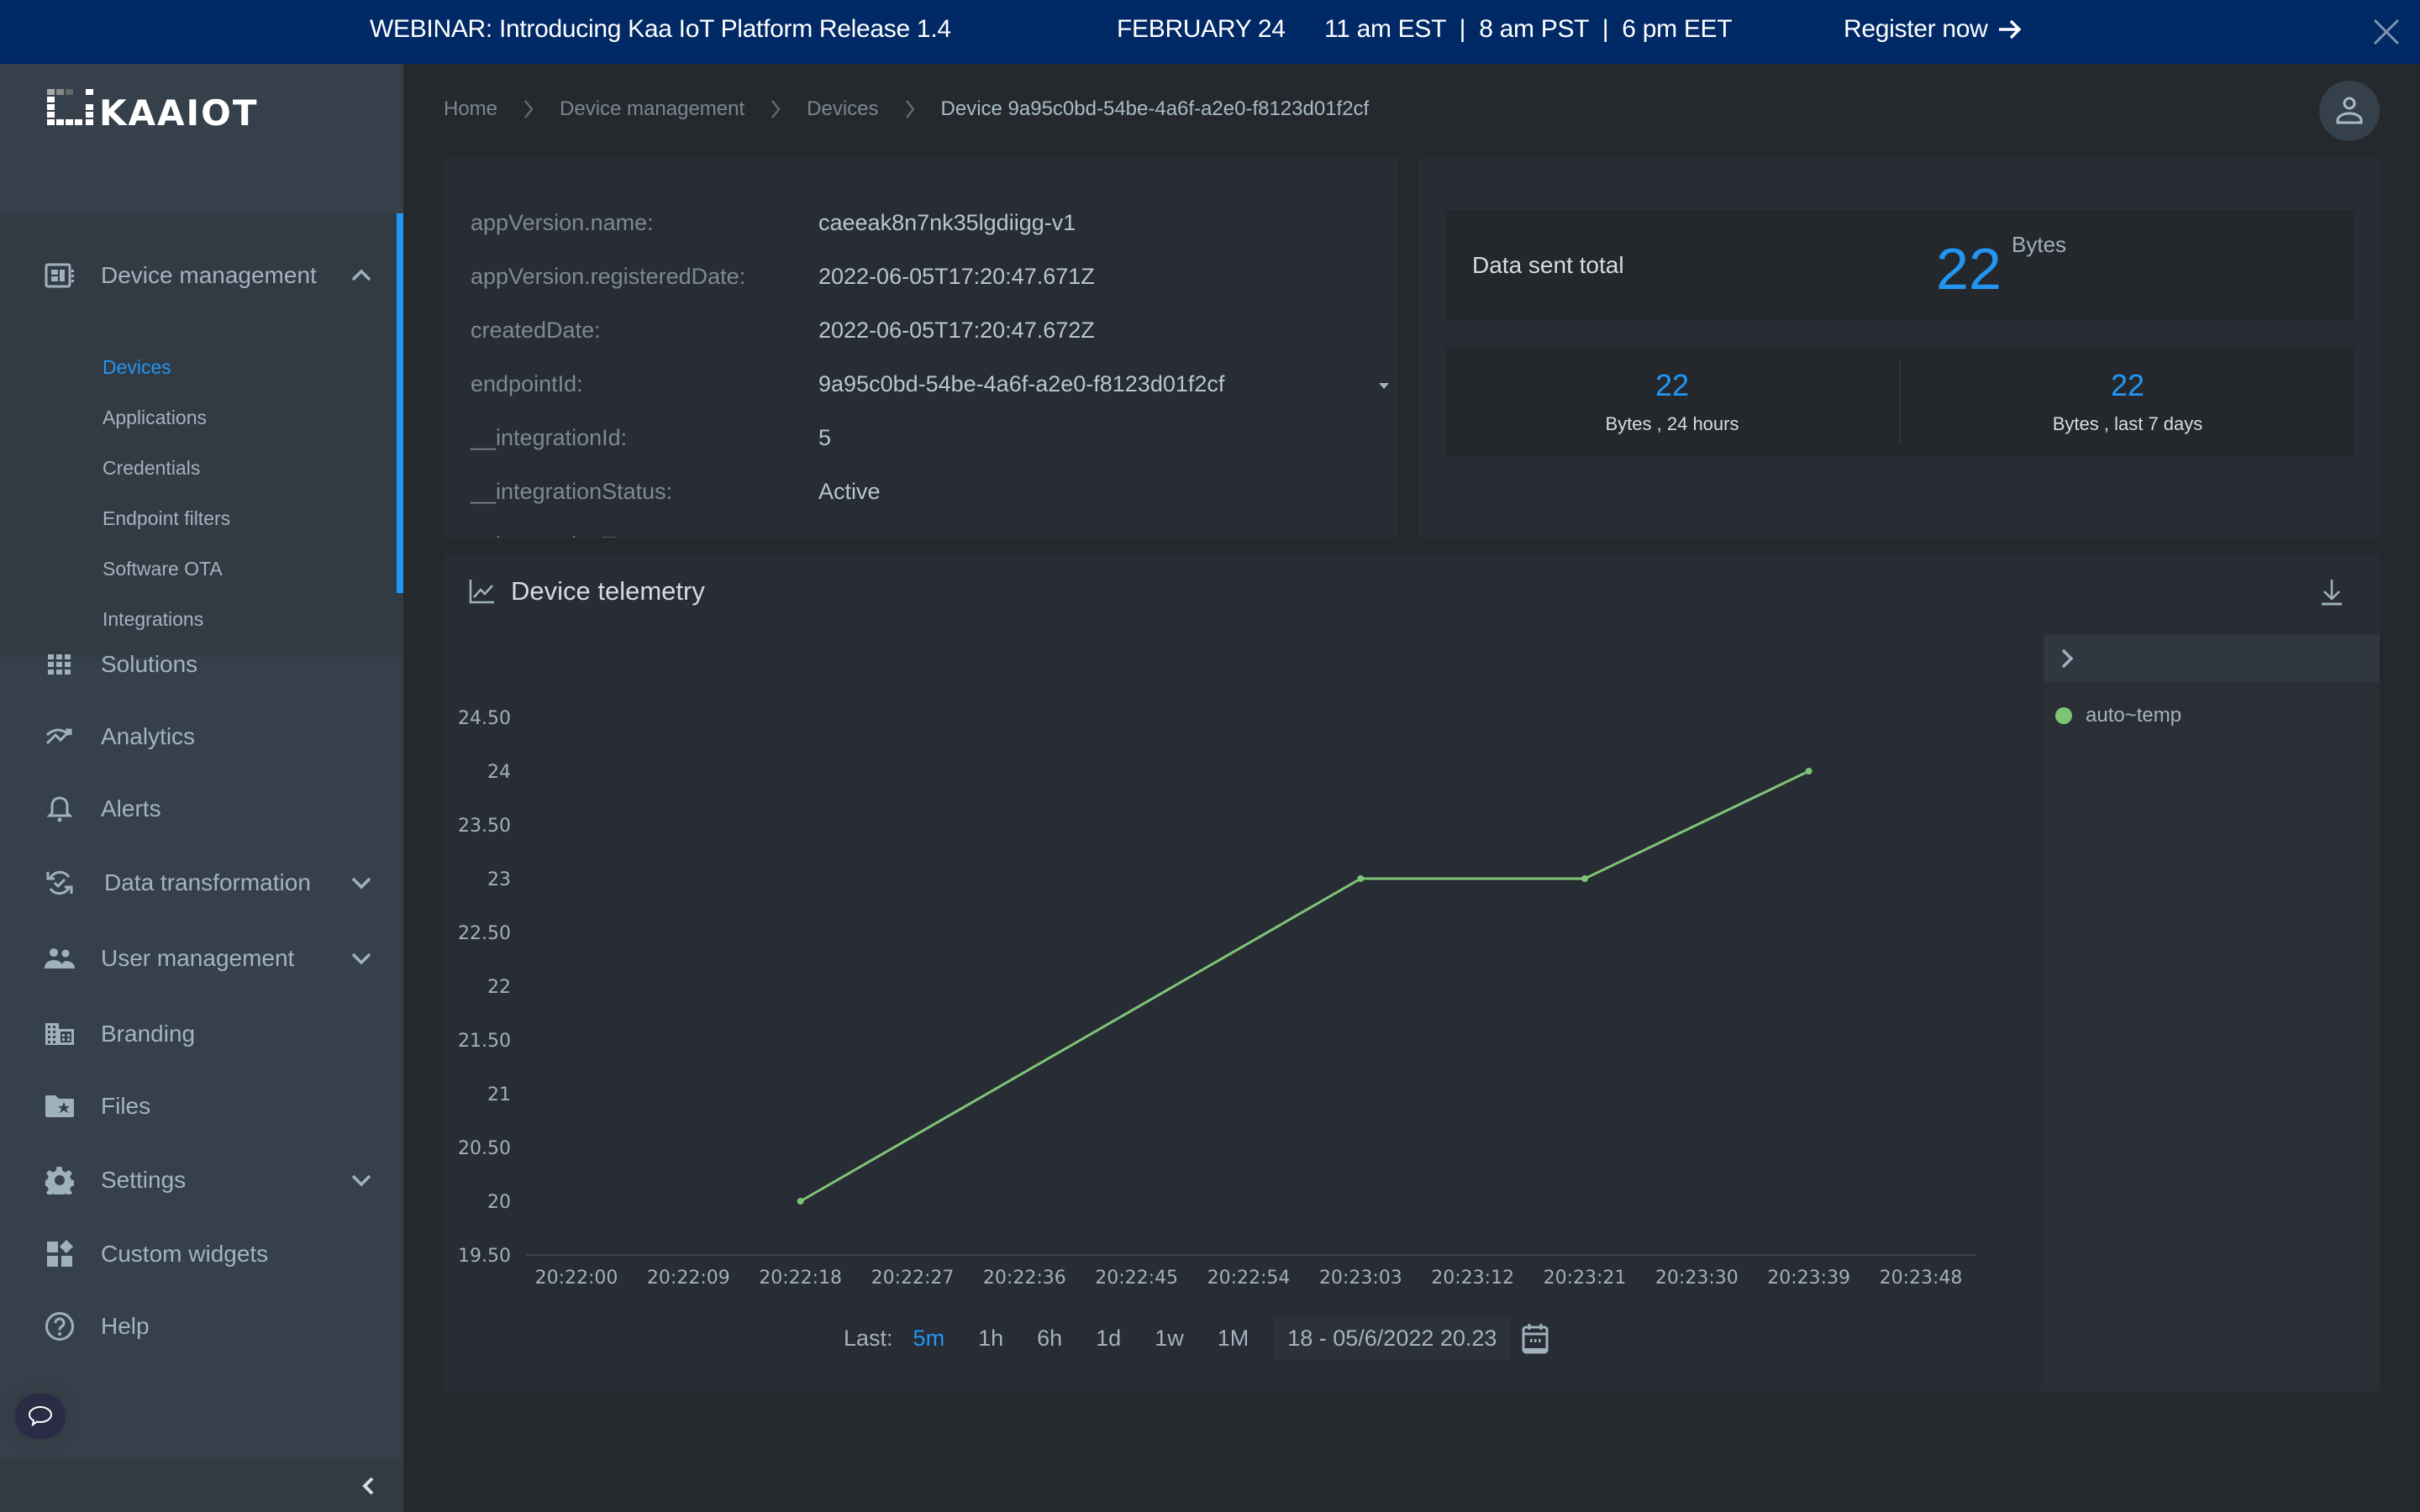 This screenshot has height=1512, width=2420. What do you see at coordinates (1969, 269) in the screenshot?
I see `data-sent-total-value: 22` at bounding box center [1969, 269].